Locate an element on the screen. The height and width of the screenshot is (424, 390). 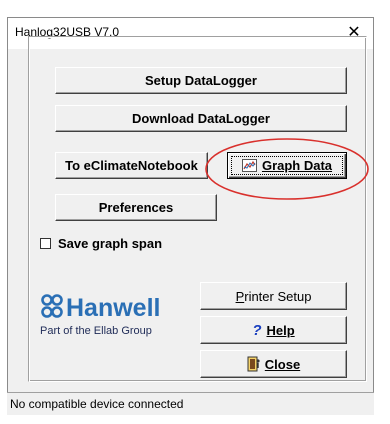
save-graph-span-row: Save graph span is located at coordinates (101, 243).